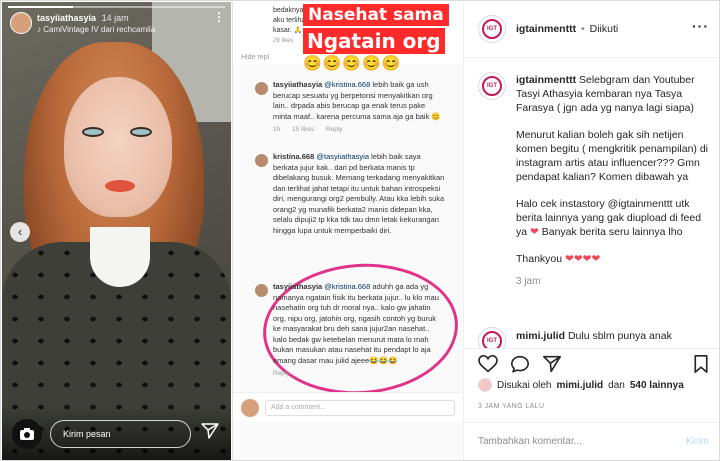 The image size is (720, 461). I want to click on caption-time: 3 jam, so click(528, 281).